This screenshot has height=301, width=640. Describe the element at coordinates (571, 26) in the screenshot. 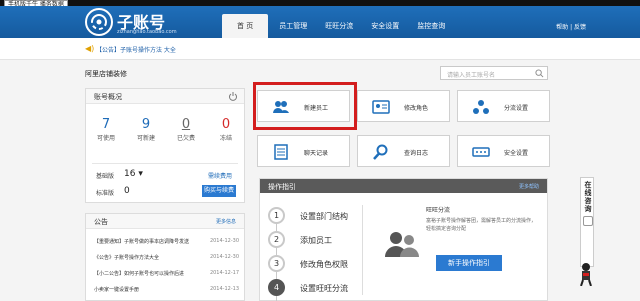

I see `help-feedback-links: 帮助 | 反馈` at that location.